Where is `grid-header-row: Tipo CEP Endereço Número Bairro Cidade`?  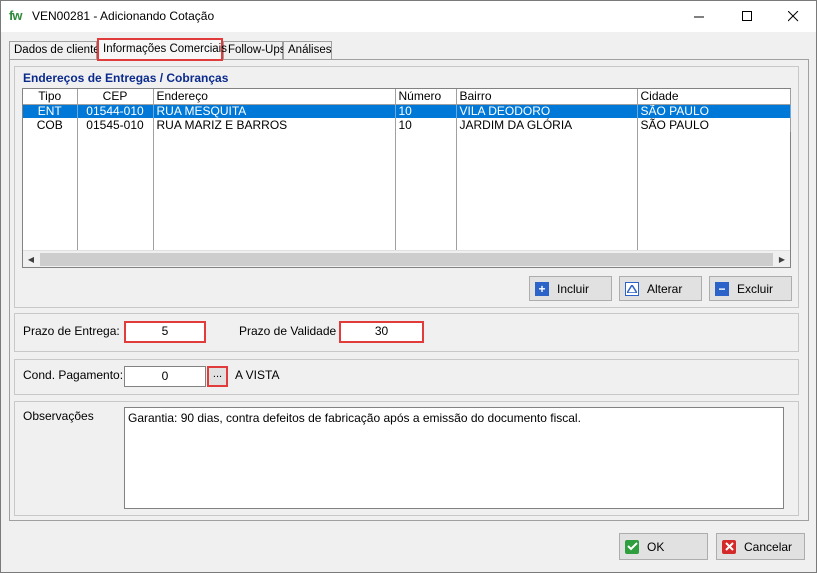 grid-header-row: Tipo CEP Endereço Número Bairro Cidade is located at coordinates (407, 97).